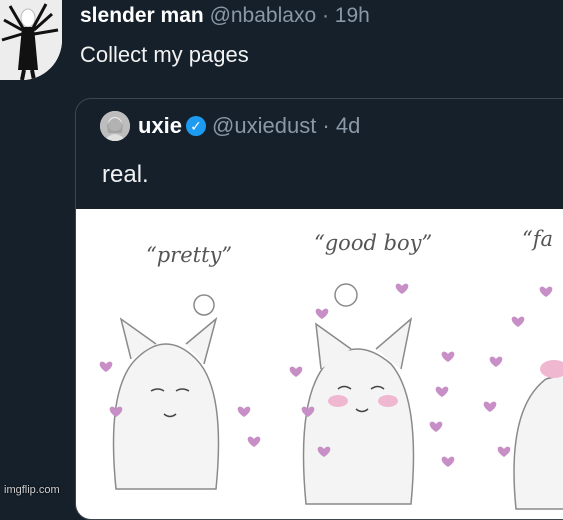 Image resolution: width=563 pixels, height=520 pixels. Describe the element at coordinates (164, 54) in the screenshot. I see `tweet-text: Collect my pages` at that location.